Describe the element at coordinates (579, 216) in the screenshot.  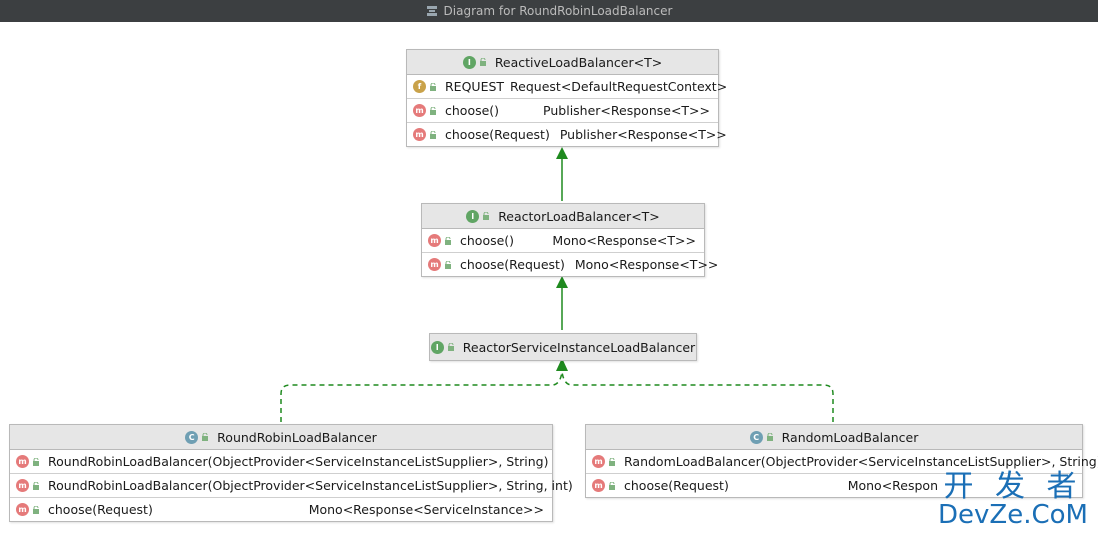
I see `node-title: ReactorLoadBalancer<T>` at that location.